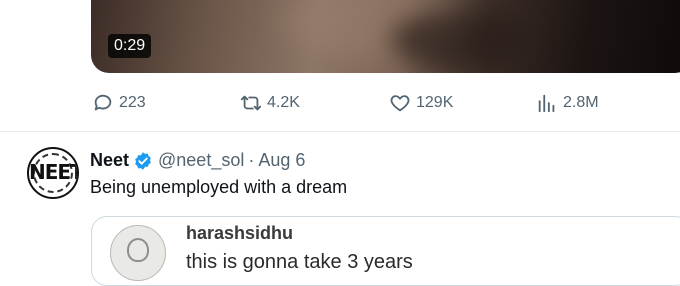 Image resolution: width=680 pixels, height=286 pixels. What do you see at coordinates (400, 103) in the screenshot?
I see `heart-icon` at bounding box center [400, 103].